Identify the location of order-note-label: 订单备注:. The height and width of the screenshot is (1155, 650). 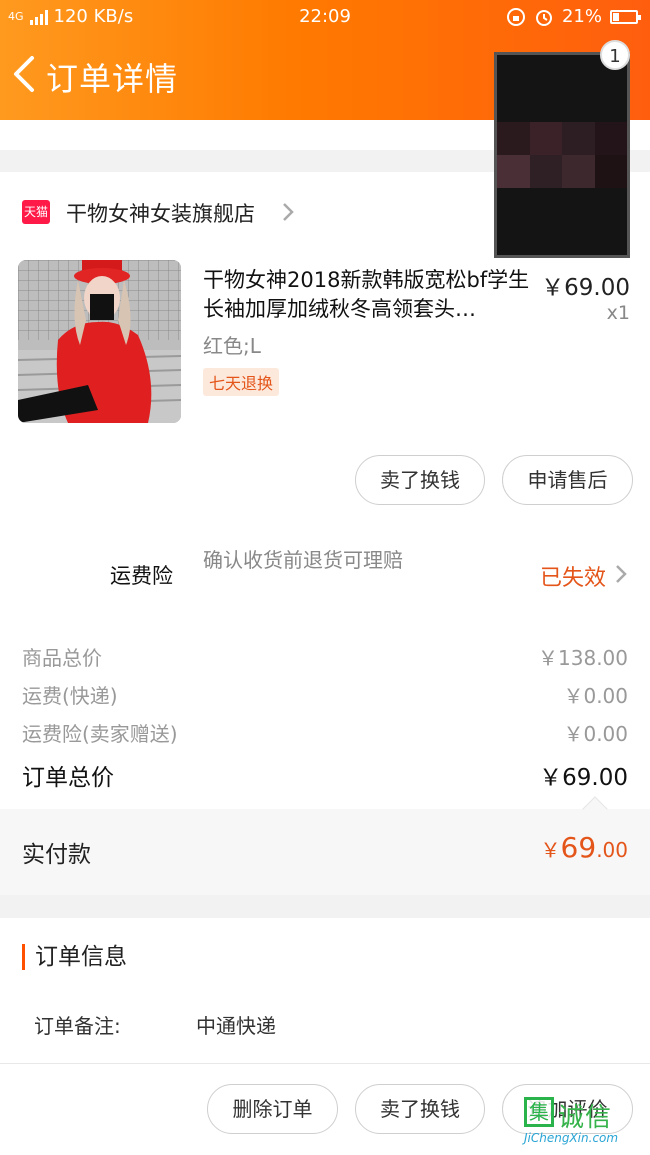
(77, 1026).